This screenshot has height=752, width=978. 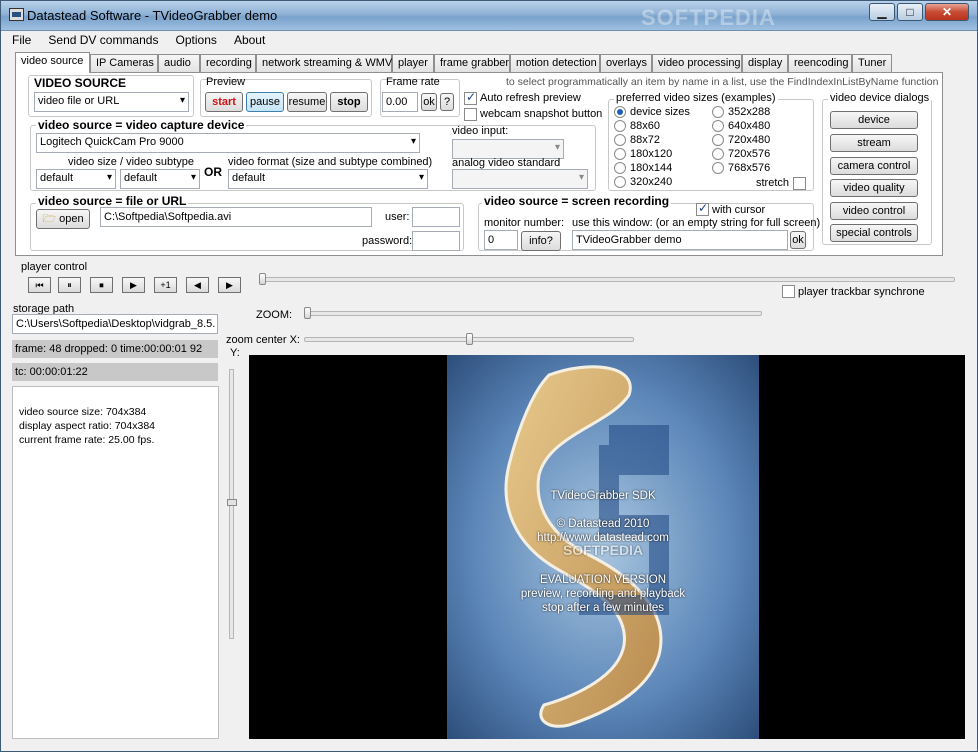 I want to click on monitor-number-input: 0, so click(x=501, y=240).